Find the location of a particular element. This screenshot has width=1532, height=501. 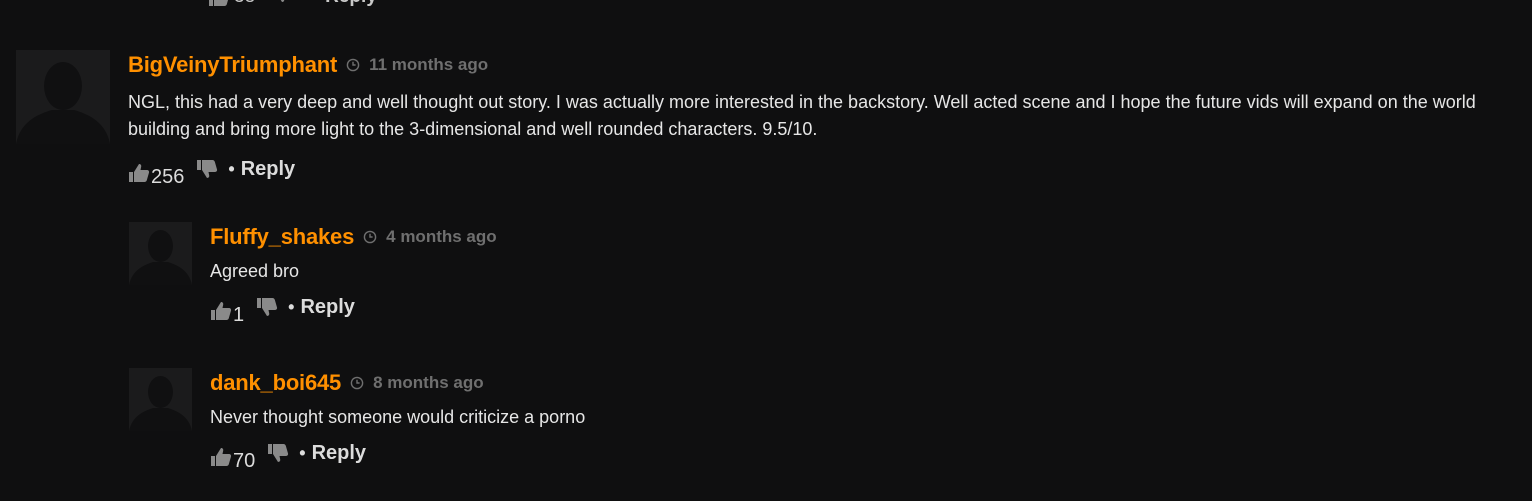

comment-header: BigVeinyTriumphant 11 months ago is located at coordinates (823, 65).